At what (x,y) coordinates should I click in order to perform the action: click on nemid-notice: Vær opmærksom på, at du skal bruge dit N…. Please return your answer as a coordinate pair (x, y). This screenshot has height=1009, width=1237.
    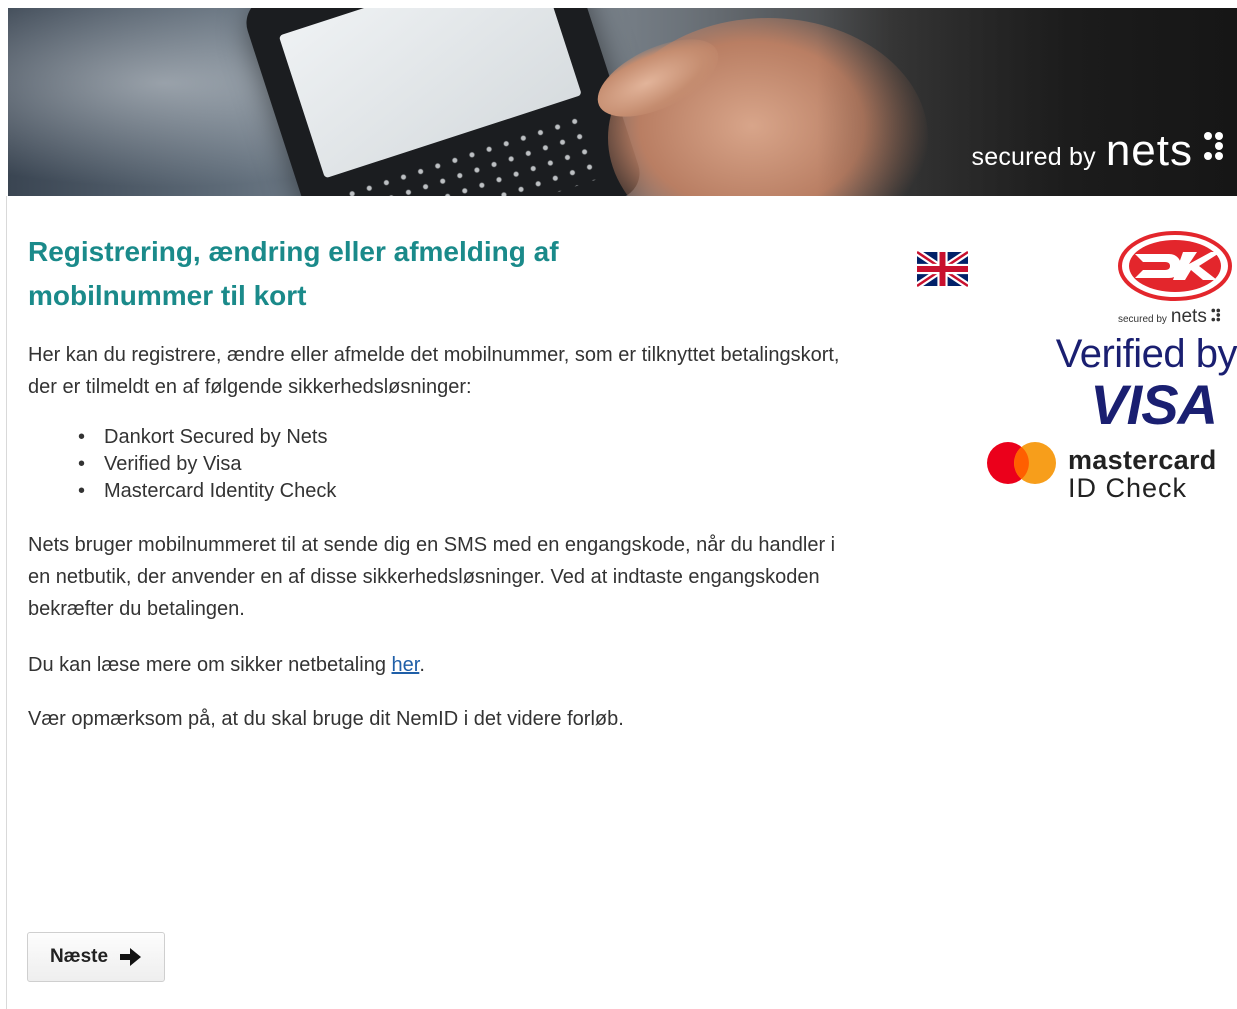
    Looking at the image, I should click on (326, 719).